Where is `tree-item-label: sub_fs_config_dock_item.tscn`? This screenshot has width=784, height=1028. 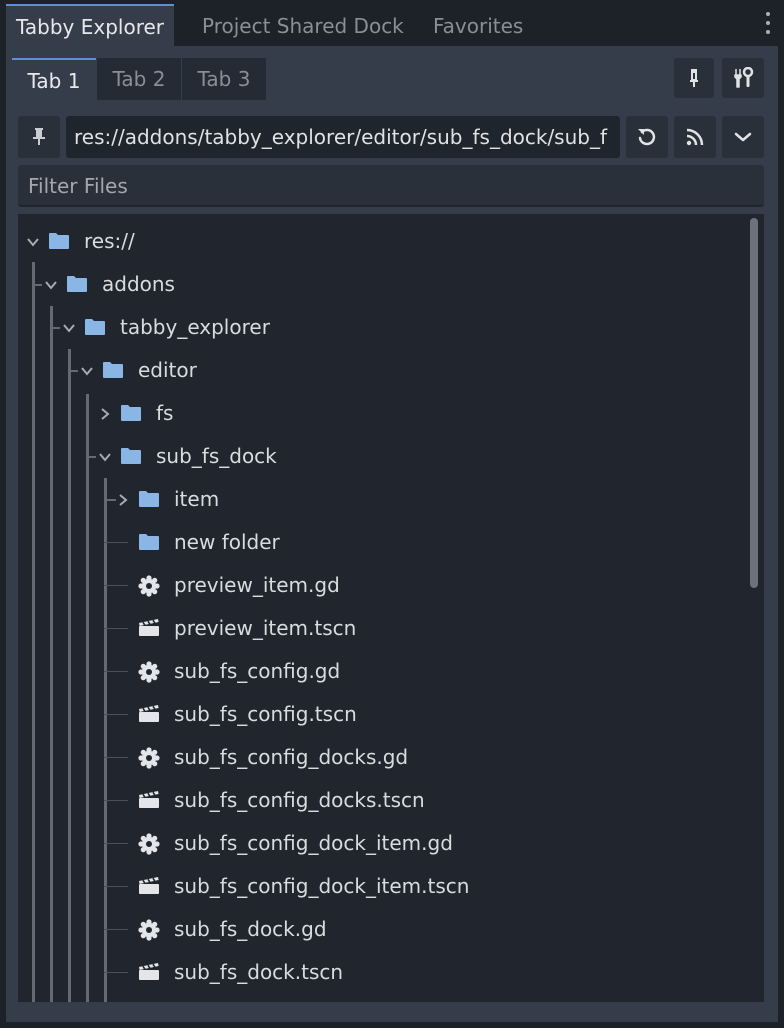 tree-item-label: sub_fs_config_dock_item.tscn is located at coordinates (322, 886).